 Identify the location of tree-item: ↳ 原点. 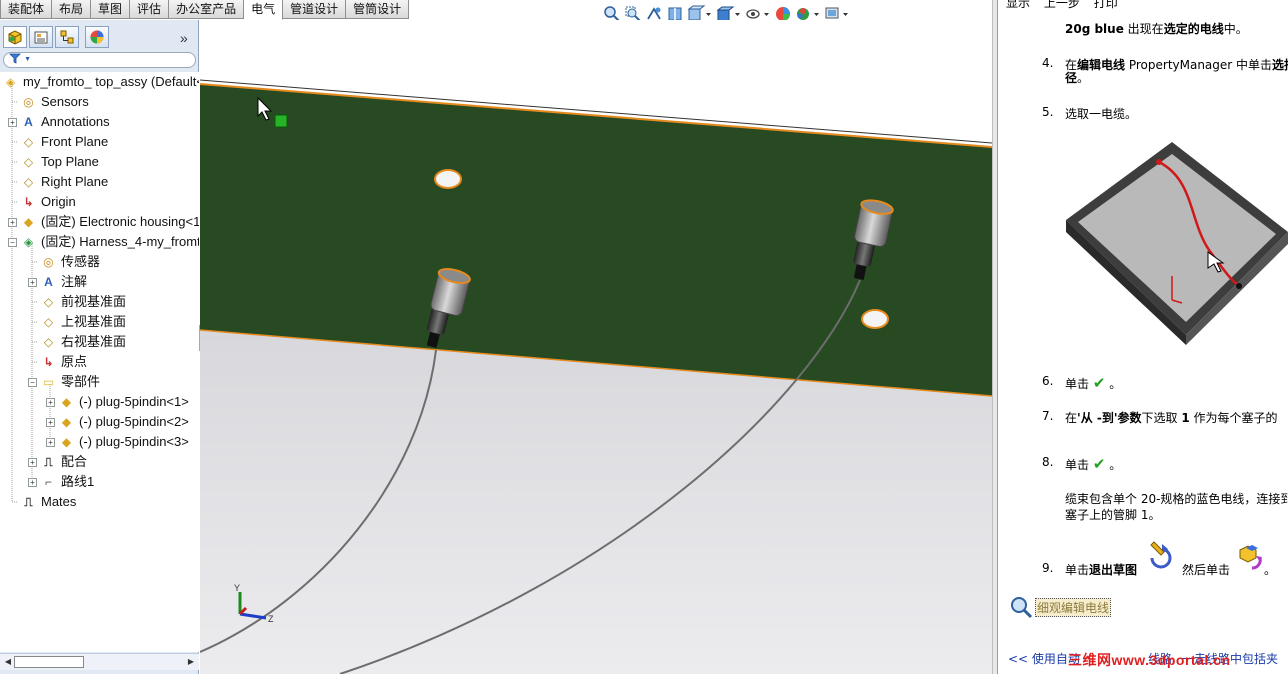
(57, 362).